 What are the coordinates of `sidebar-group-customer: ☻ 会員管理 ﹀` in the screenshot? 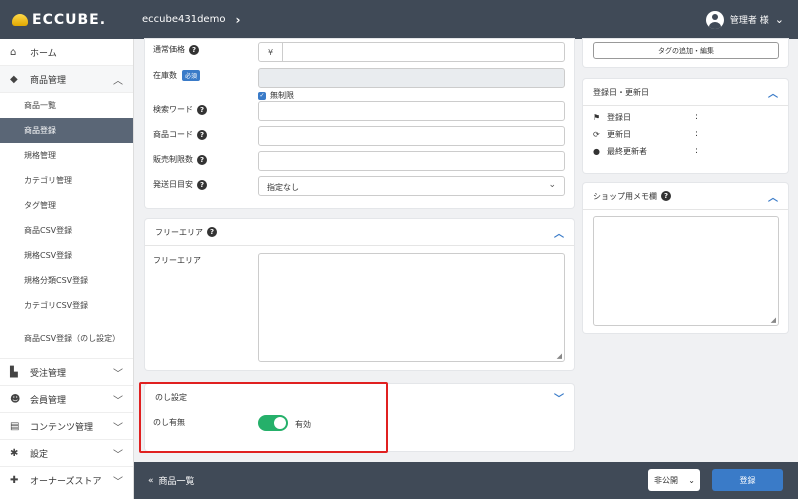 It's located at (66, 398).